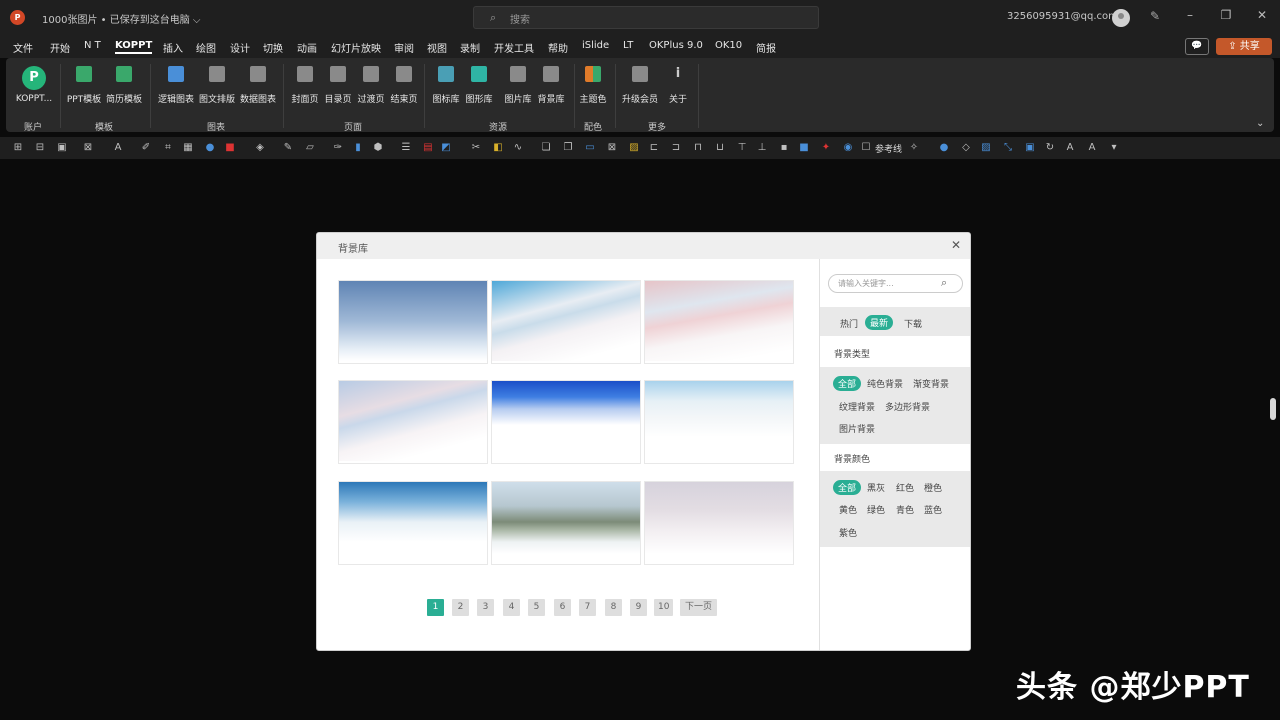 This screenshot has height=720, width=1280. What do you see at coordinates (562, 607) in the screenshot?
I see `page-button-6: 6` at bounding box center [562, 607].